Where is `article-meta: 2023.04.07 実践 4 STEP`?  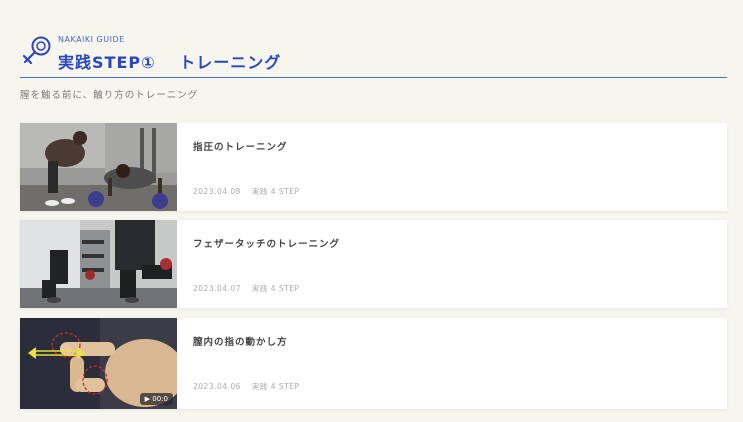 article-meta: 2023.04.07 実践 4 STEP is located at coordinates (246, 288).